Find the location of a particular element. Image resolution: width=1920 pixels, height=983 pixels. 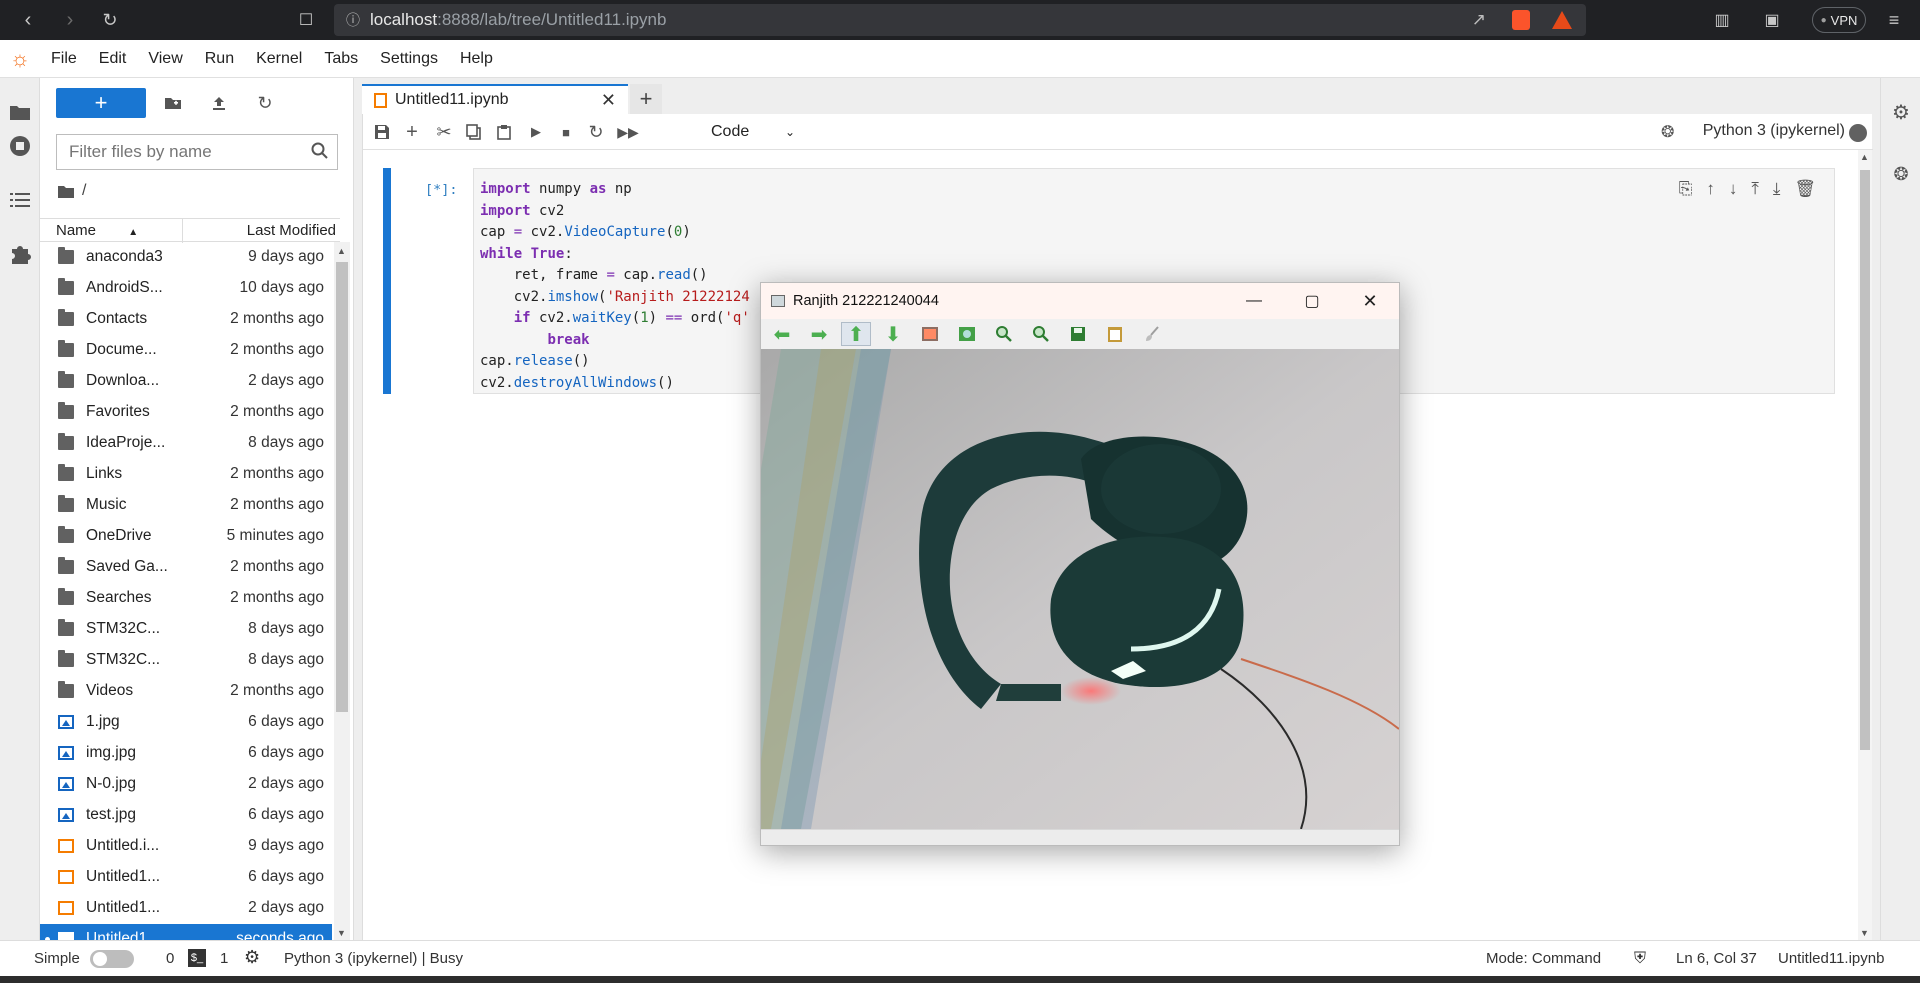

file-row: Contacts 2 months ago is located at coordinates (186, 319).